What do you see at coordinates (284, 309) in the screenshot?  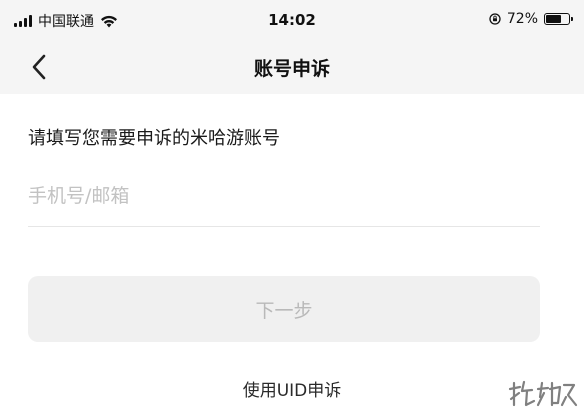 I see `next-step-button: 下一步` at bounding box center [284, 309].